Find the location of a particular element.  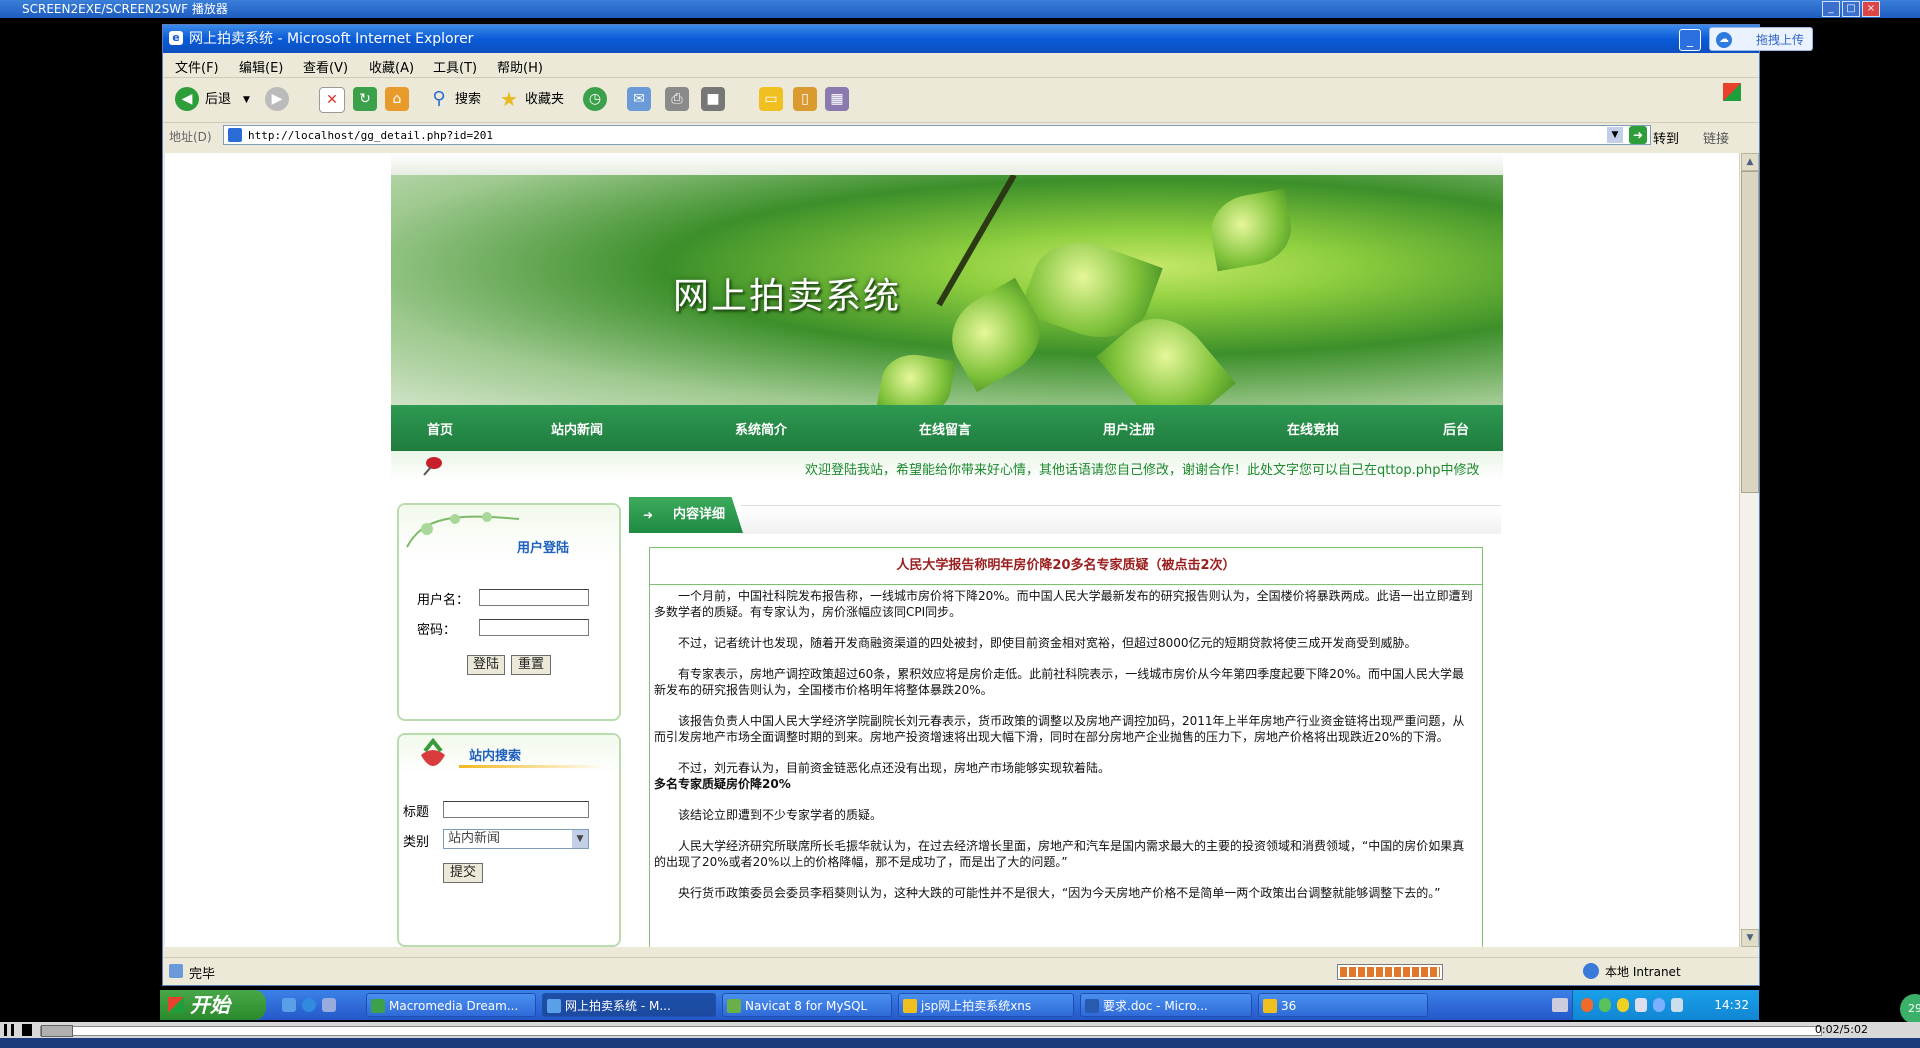

main-nav: 首页 站内新闻 系统简介 在线留言 用户注册 在线竞拍 后台 is located at coordinates (947, 428).